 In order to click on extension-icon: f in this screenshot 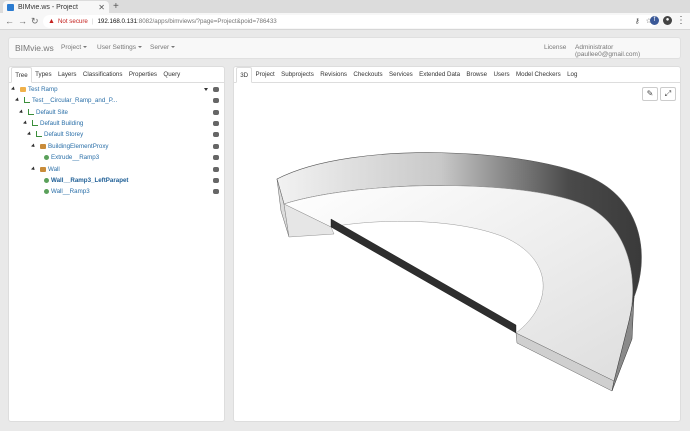, I will do `click(654, 20)`.